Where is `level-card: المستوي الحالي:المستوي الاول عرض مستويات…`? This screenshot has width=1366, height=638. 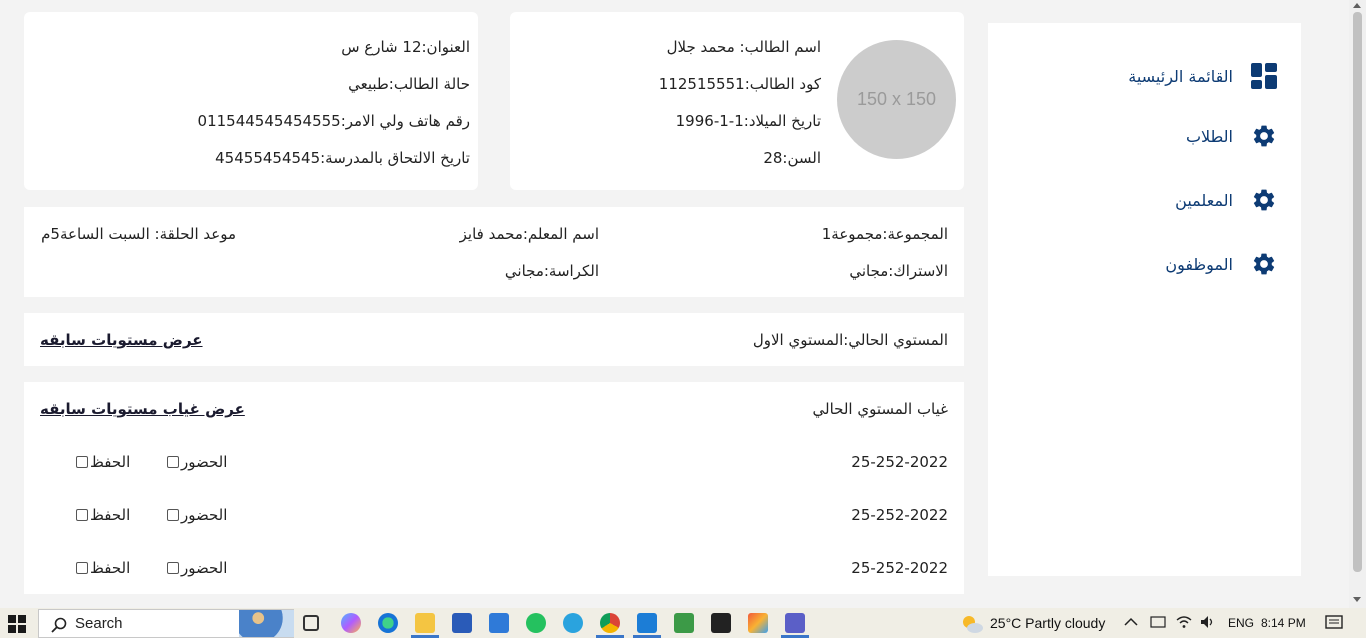 level-card: المستوي الحالي:المستوي الاول عرض مستويات… is located at coordinates (494, 339).